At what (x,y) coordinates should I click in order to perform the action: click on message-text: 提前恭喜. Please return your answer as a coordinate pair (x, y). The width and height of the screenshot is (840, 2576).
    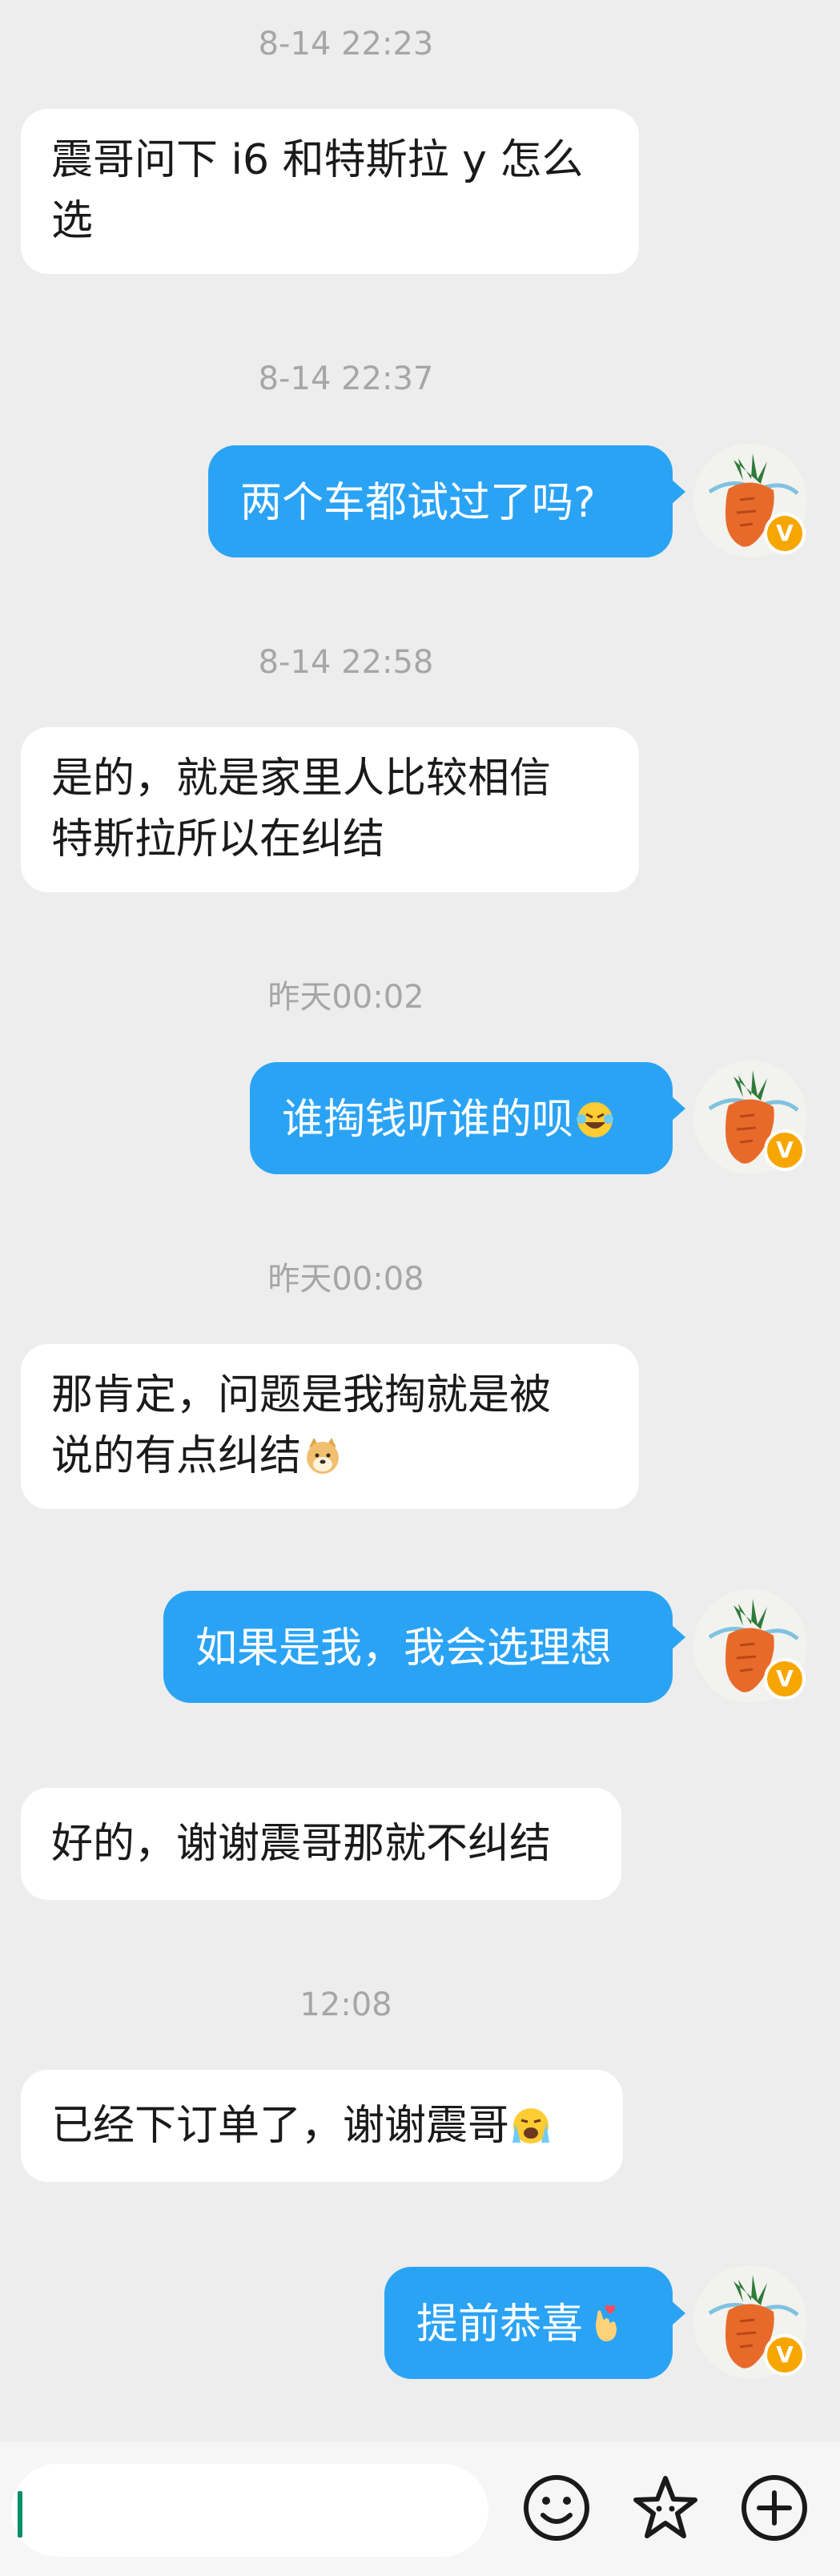
    Looking at the image, I should click on (500, 2324).